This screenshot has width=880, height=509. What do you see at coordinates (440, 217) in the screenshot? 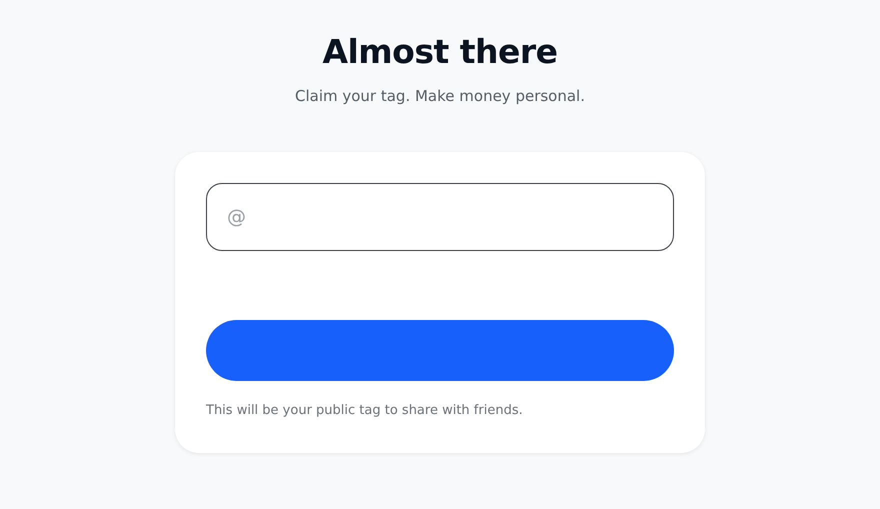
I see `tag-input-field: @` at bounding box center [440, 217].